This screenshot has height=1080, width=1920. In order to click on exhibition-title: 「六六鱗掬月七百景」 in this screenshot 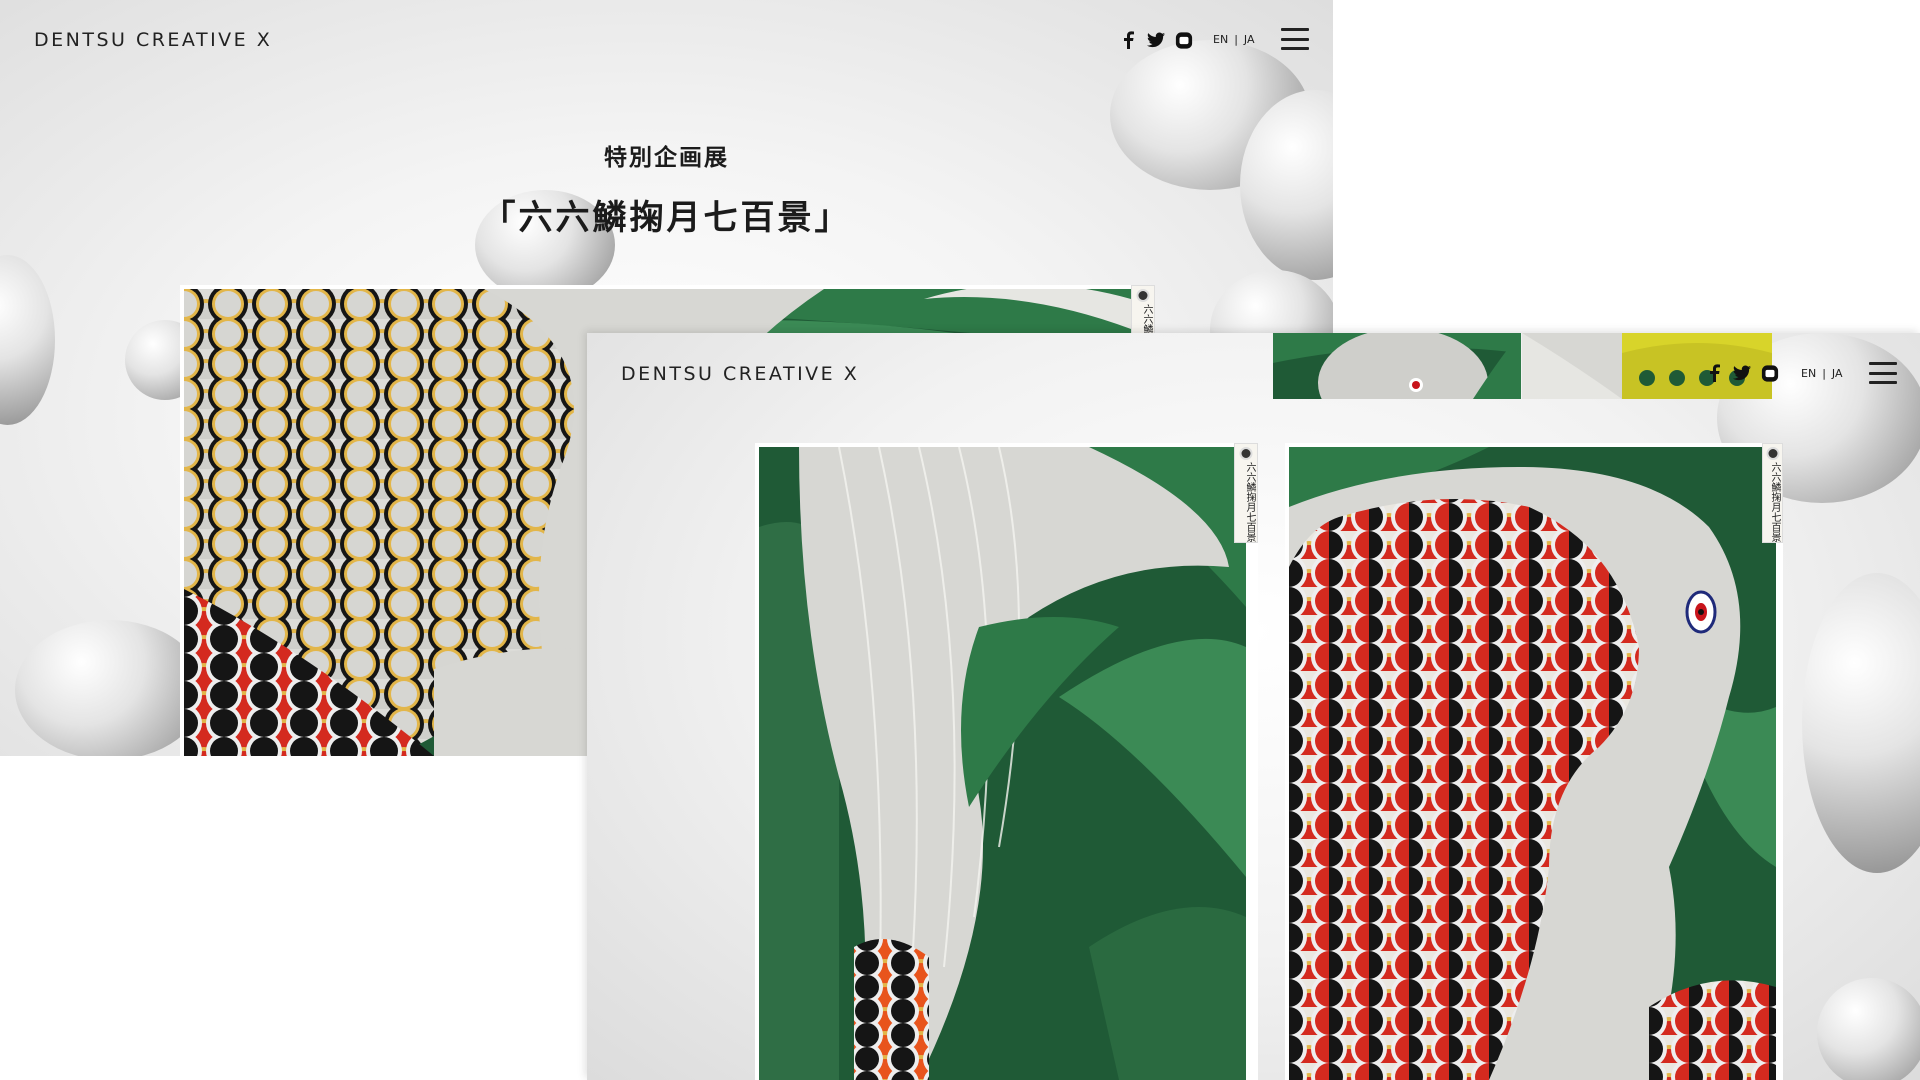, I will do `click(666, 218)`.